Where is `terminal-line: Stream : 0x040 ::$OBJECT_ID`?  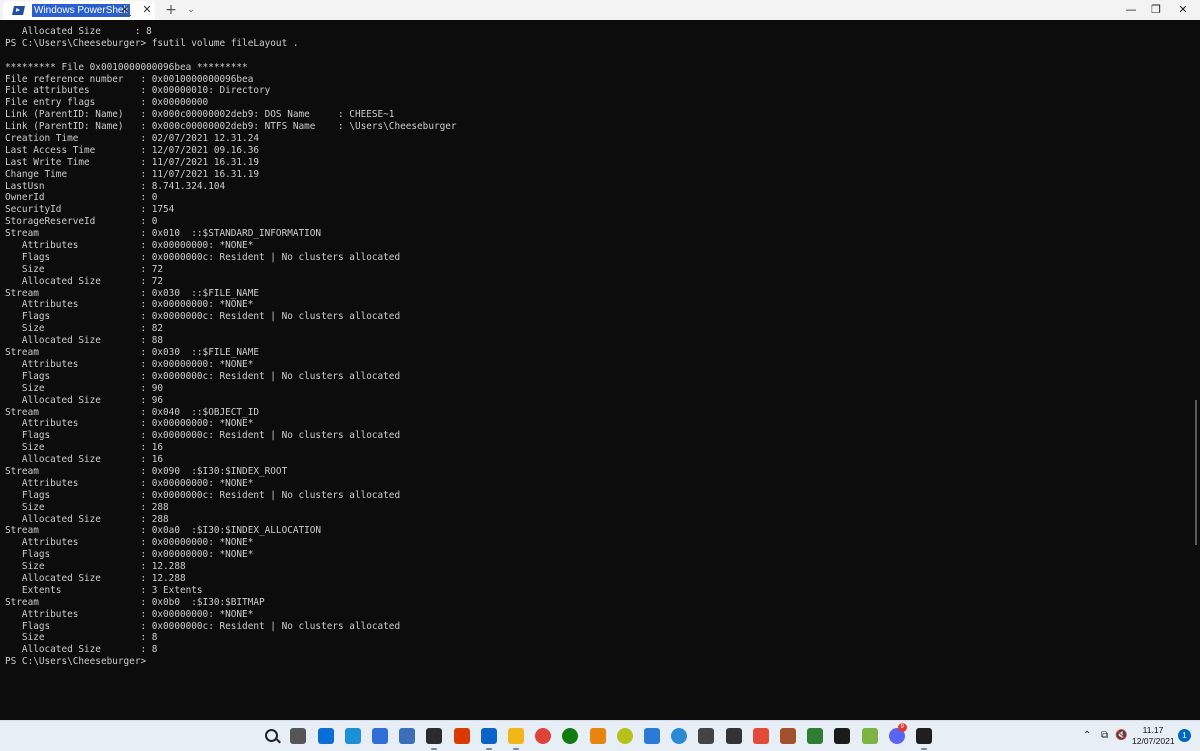 terminal-line: Stream : 0x040 ::$OBJECT_ID is located at coordinates (132, 412).